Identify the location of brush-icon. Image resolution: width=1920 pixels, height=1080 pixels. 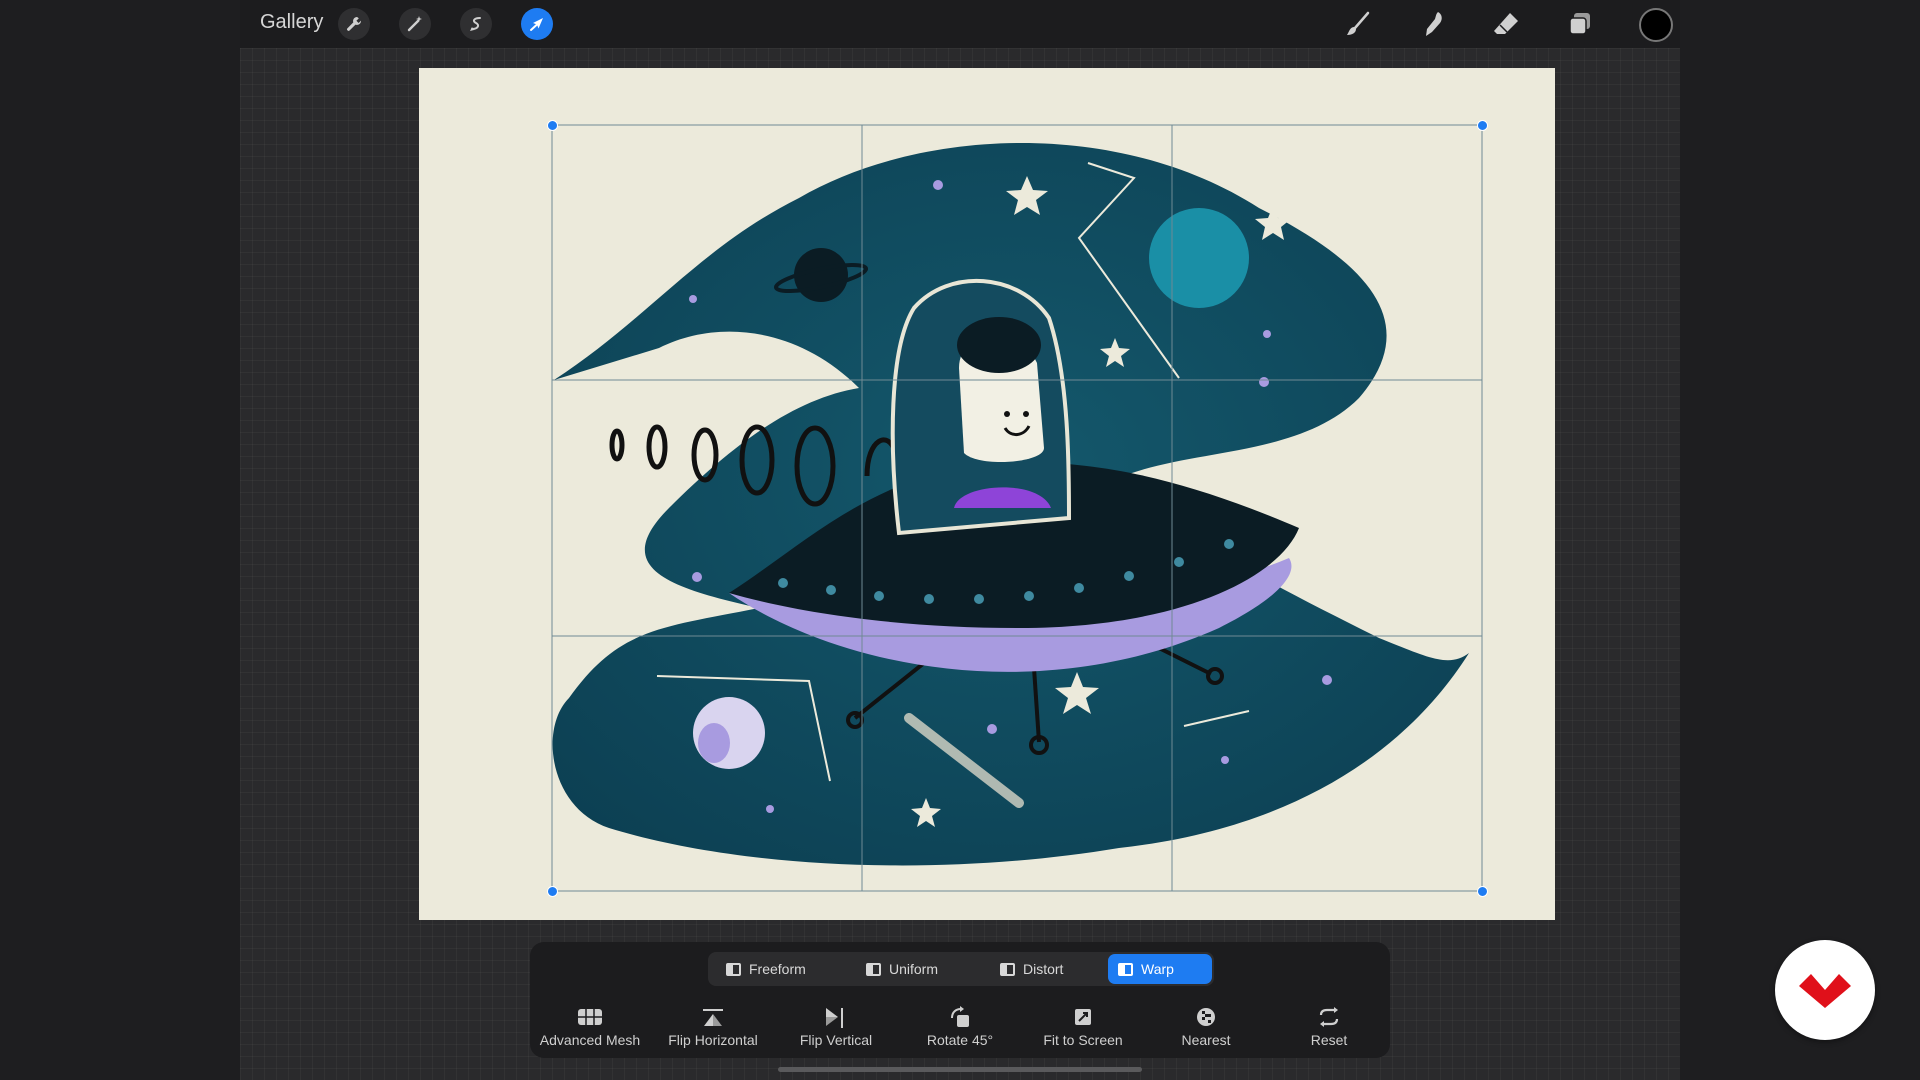
(1358, 24).